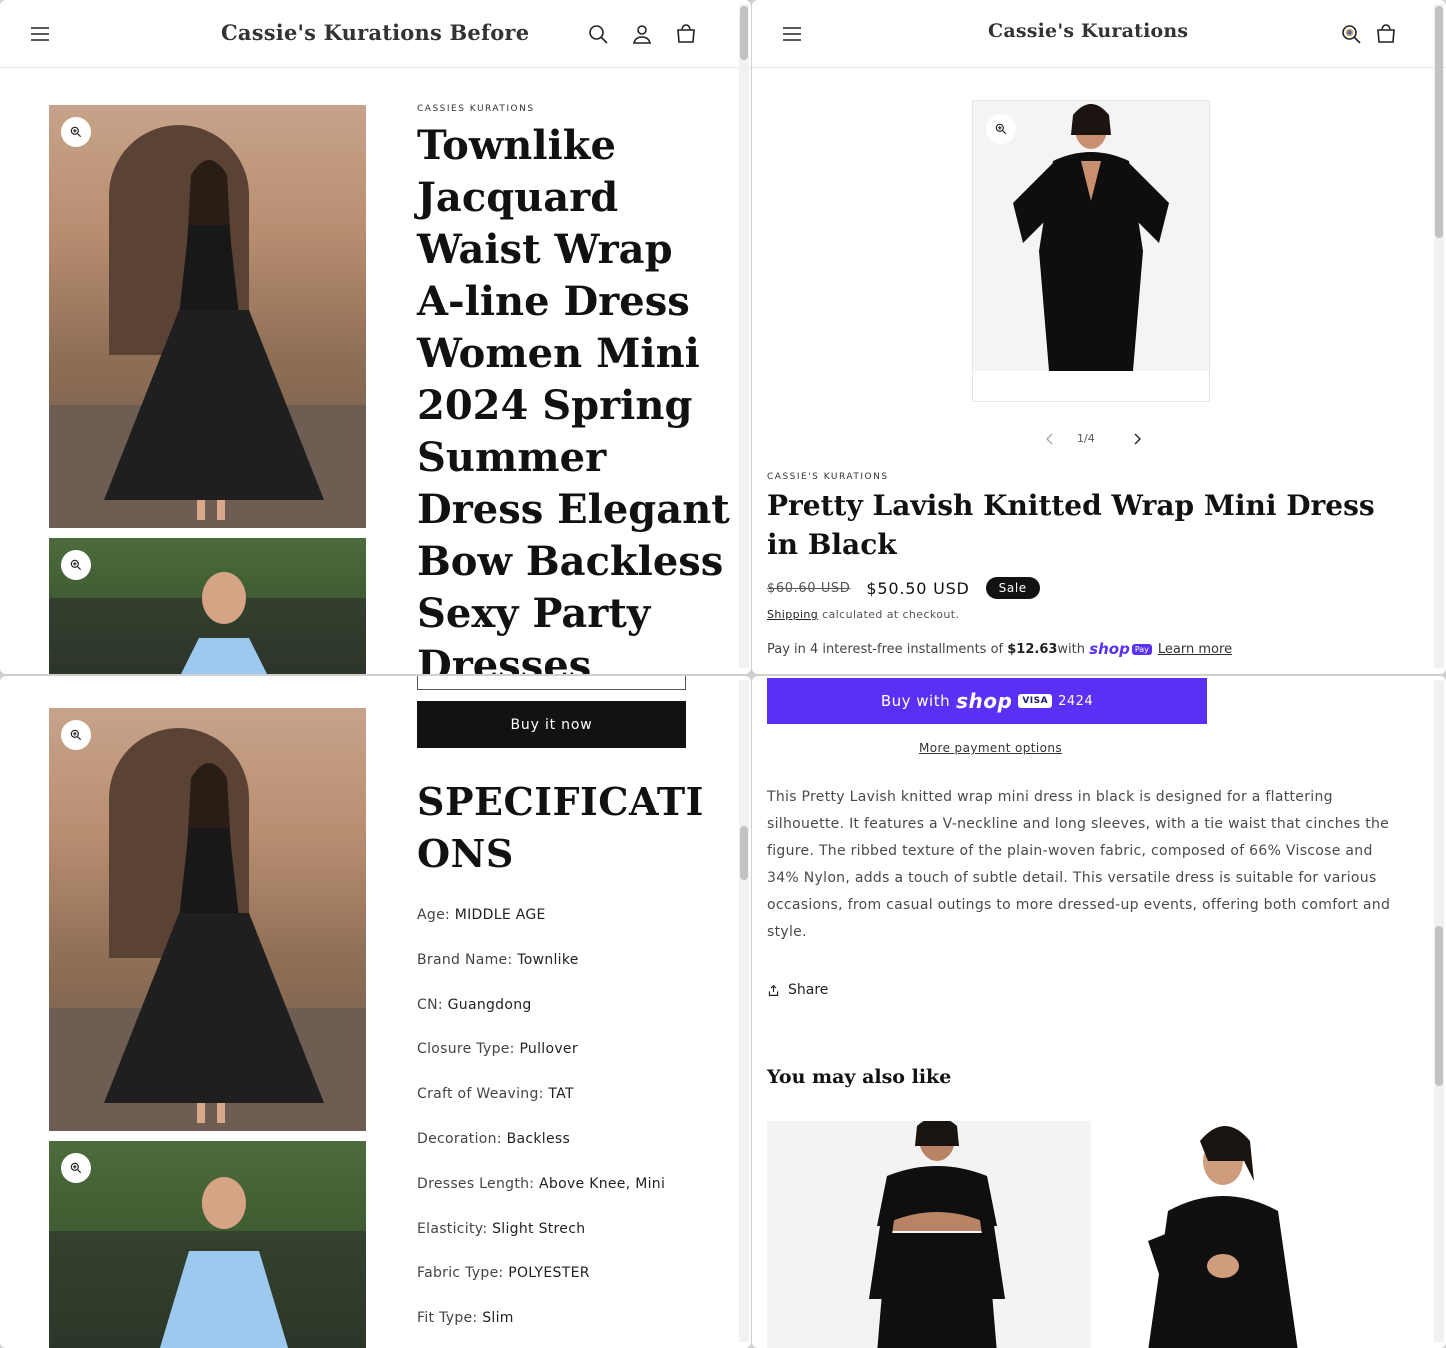 The width and height of the screenshot is (1446, 1348). Describe the element at coordinates (570, 561) in the screenshot. I see `product-title-line: Bow Backless` at that location.